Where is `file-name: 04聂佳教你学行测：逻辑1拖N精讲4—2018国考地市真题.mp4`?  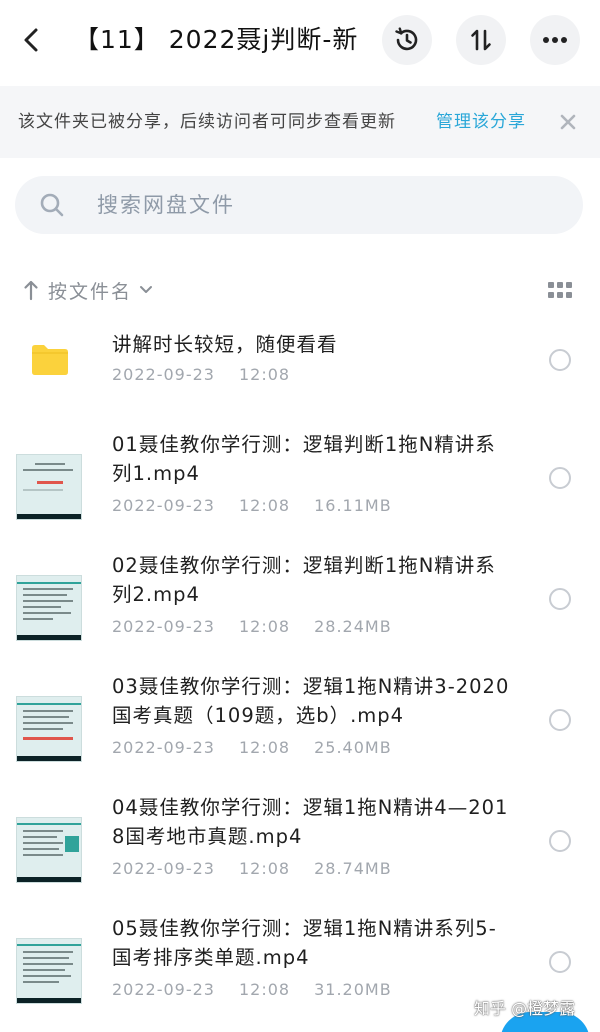 file-name: 04聂佳教你学行测：逻辑1拖N精讲4—2018国考地市真题.mp4 is located at coordinates (310, 822).